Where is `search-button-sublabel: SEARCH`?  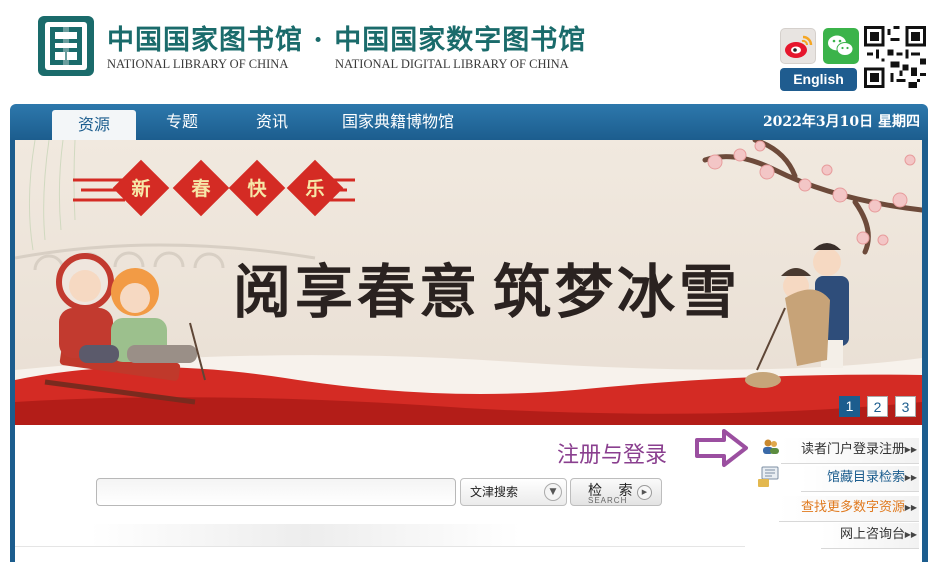
search-button-sublabel: SEARCH is located at coordinates (608, 500).